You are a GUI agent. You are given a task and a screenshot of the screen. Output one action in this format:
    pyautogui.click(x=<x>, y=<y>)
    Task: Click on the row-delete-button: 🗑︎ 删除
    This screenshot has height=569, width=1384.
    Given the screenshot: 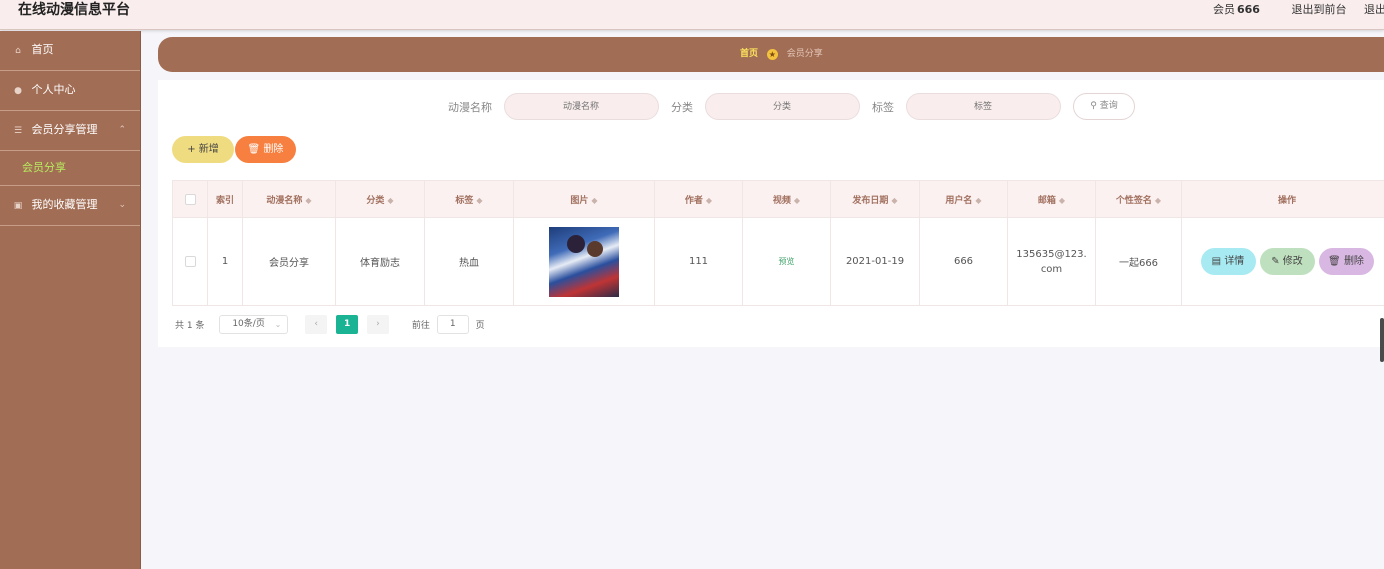 What is the action you would take?
    pyautogui.click(x=1346, y=261)
    